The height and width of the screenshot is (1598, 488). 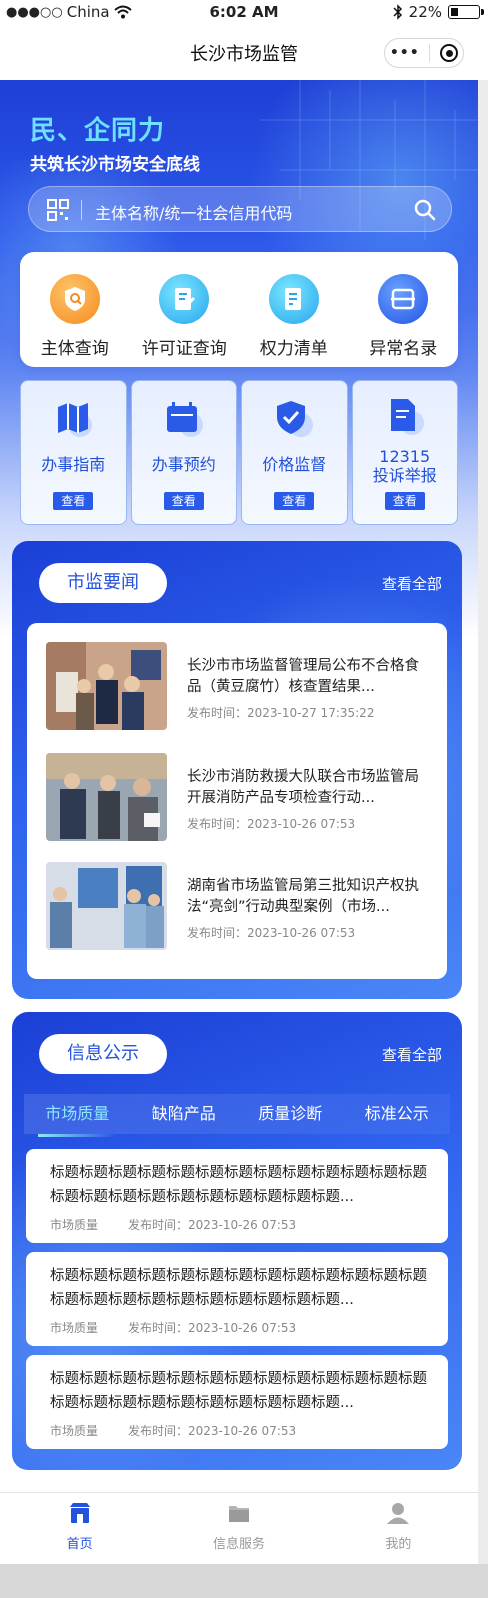 What do you see at coordinates (407, 417) in the screenshot?
I see `report-icon` at bounding box center [407, 417].